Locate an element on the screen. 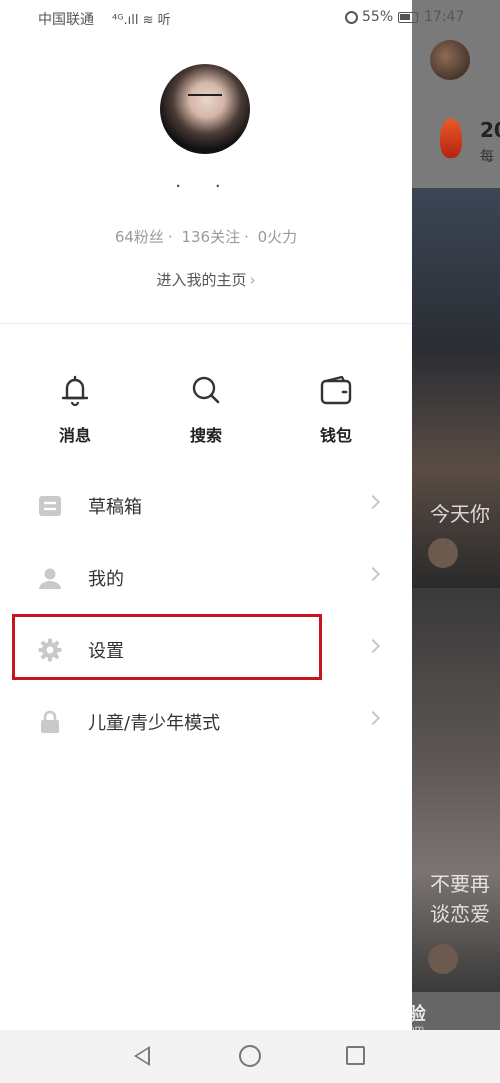  watermark-brand: Baidu经验 is located at coordinates (379, 1014).